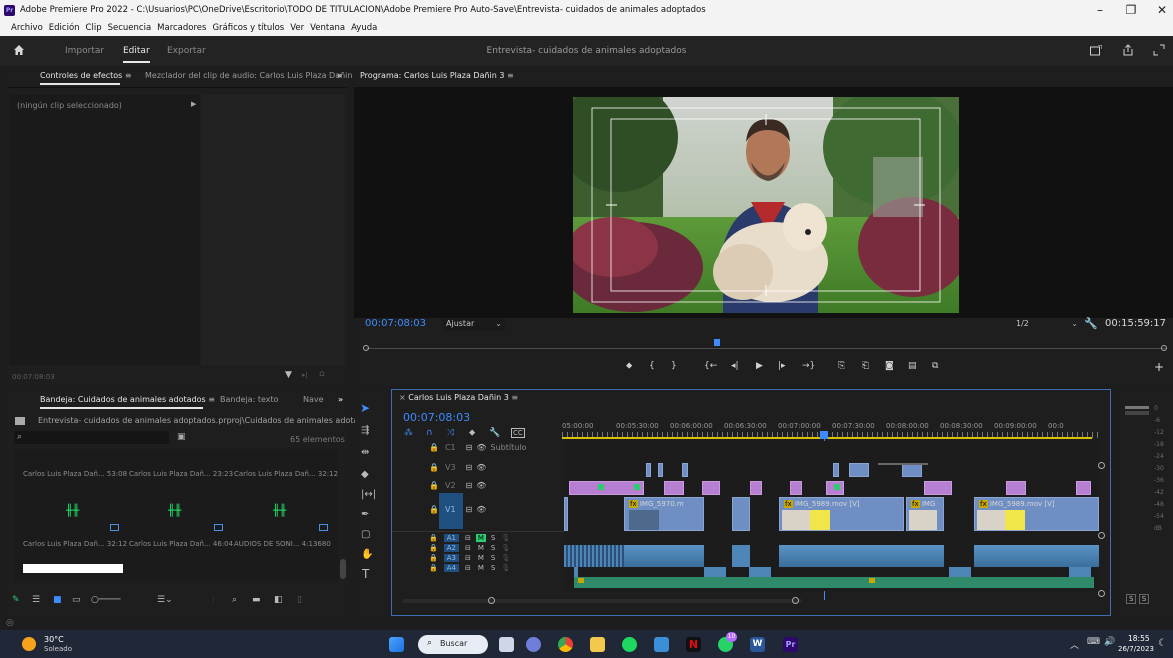 This screenshot has width=1173, height=658. What do you see at coordinates (518, 433) in the screenshot?
I see `captions-icon: CC` at bounding box center [518, 433].